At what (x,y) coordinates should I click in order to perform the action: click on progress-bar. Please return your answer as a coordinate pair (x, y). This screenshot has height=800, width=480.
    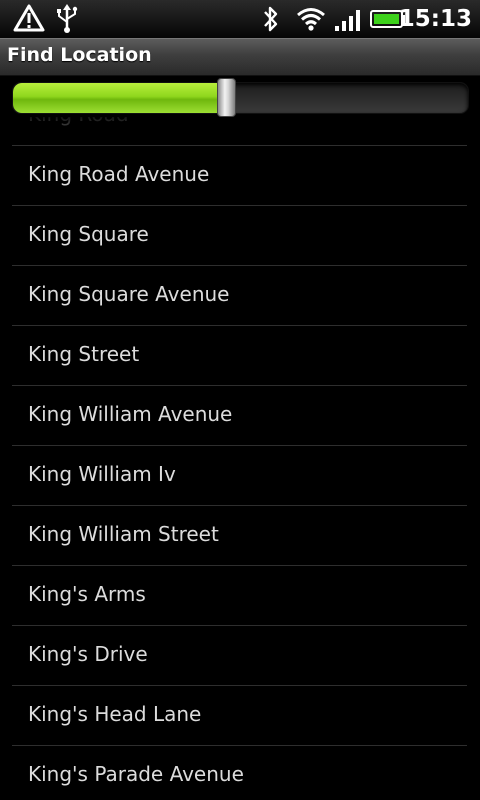
    Looking at the image, I should click on (240, 98).